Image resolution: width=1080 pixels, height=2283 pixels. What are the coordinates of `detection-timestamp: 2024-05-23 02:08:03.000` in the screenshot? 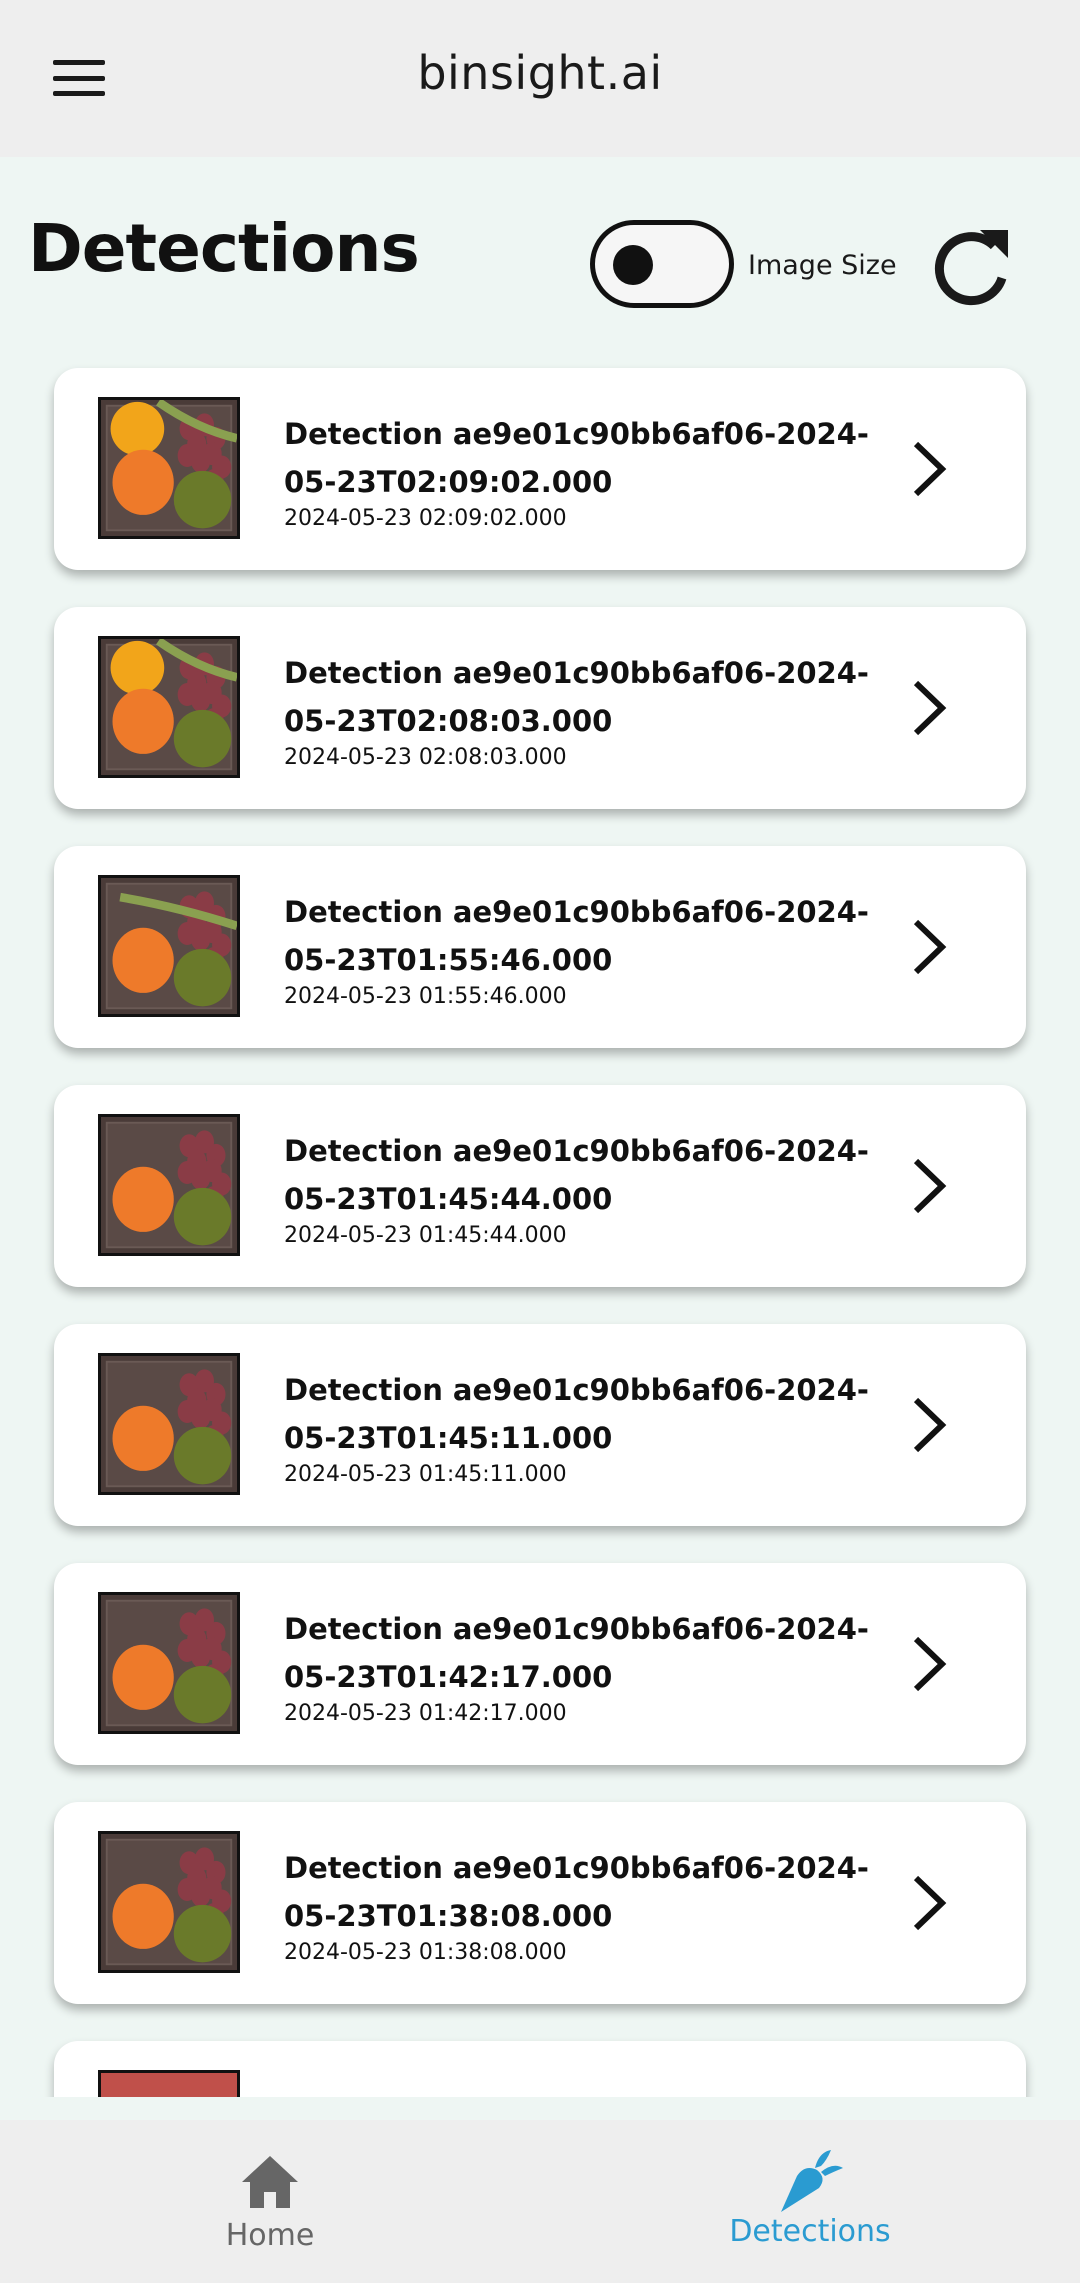 It's located at (425, 757).